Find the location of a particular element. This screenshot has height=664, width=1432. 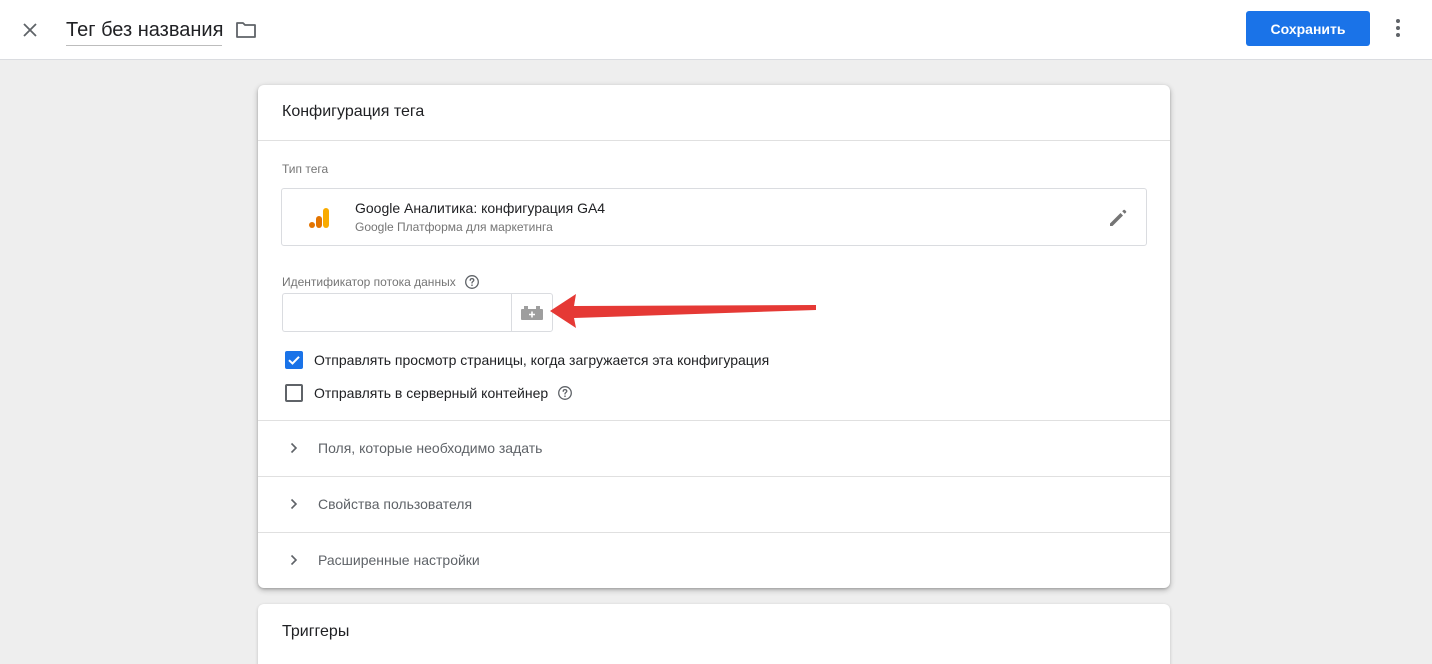

server-container-checkbox is located at coordinates (294, 393).